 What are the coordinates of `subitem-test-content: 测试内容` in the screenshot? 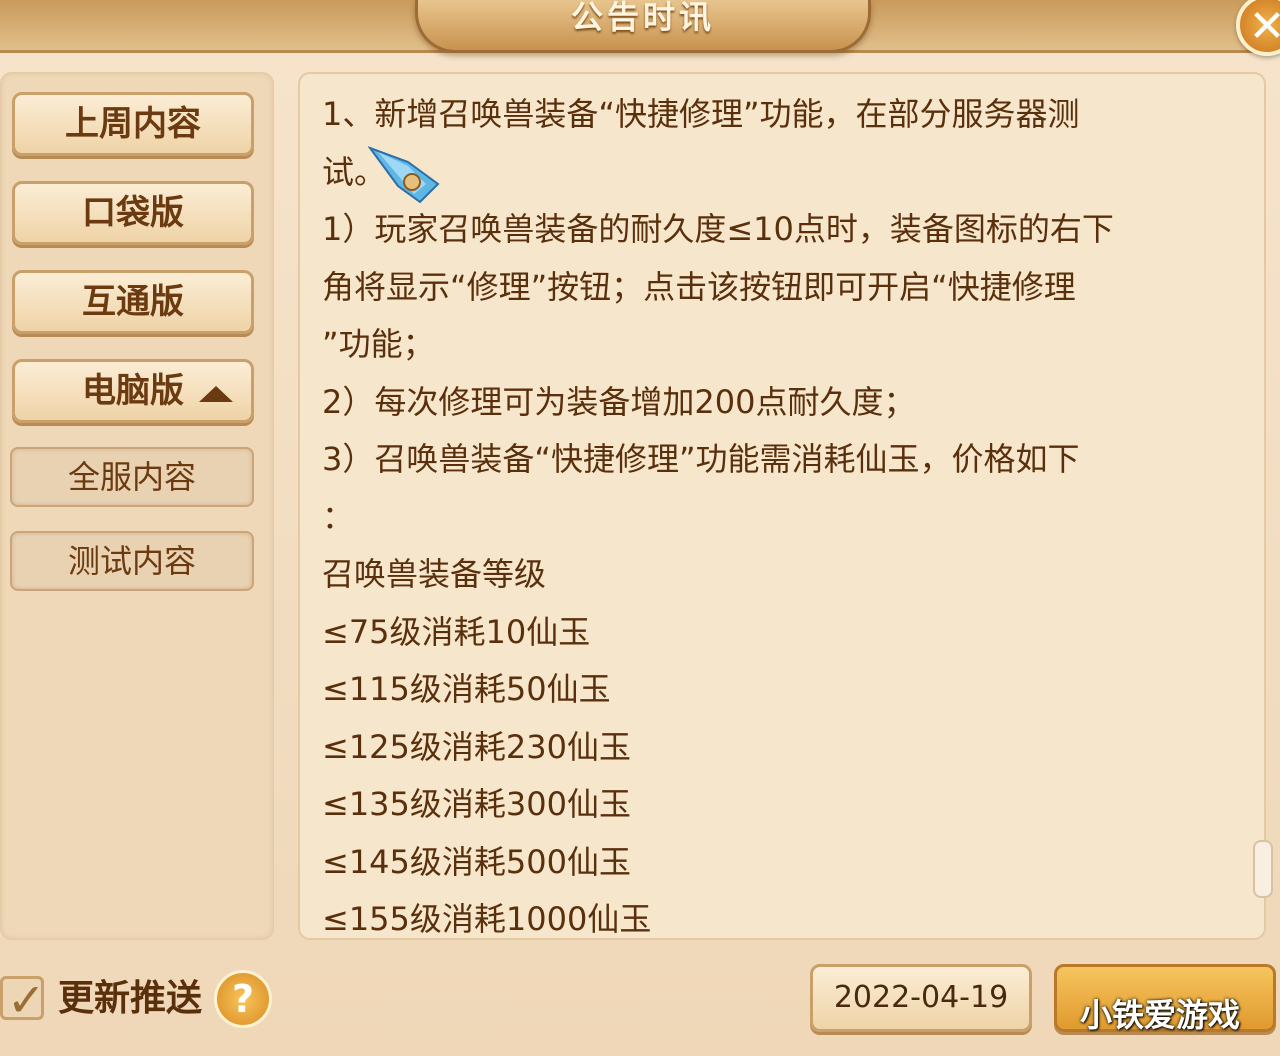 It's located at (132, 561).